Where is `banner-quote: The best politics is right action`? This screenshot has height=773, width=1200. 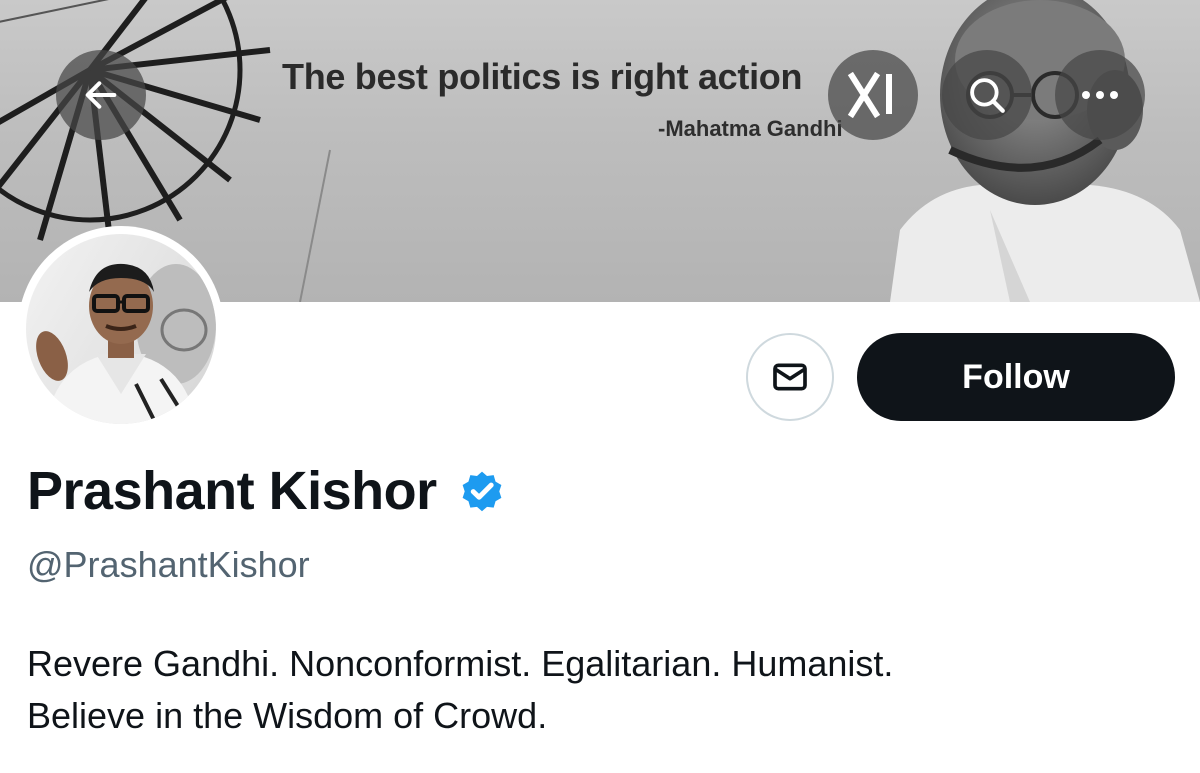 banner-quote: The best politics is right action is located at coordinates (542, 76).